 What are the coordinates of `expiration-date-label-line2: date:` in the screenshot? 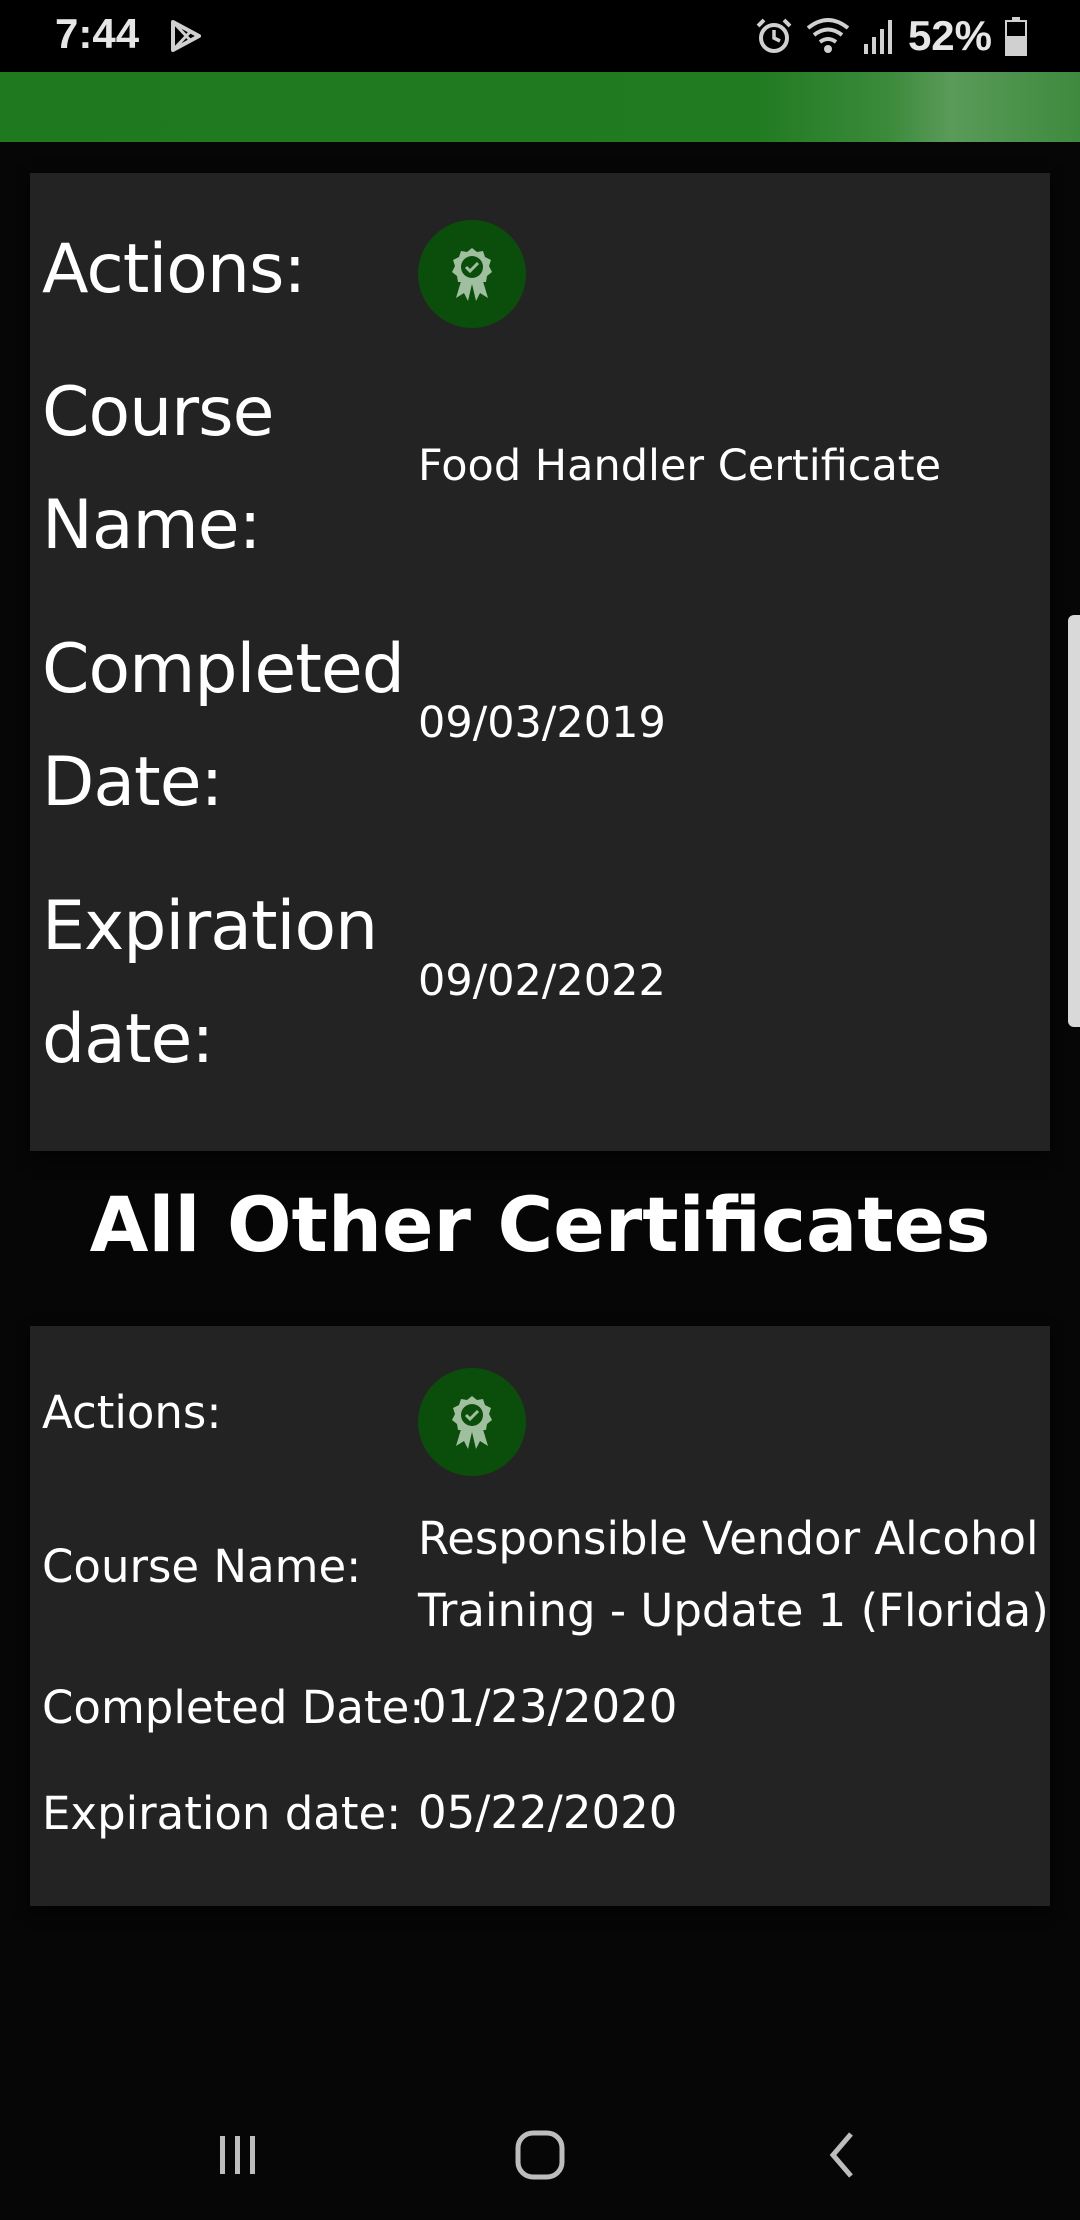 It's located at (128, 1039).